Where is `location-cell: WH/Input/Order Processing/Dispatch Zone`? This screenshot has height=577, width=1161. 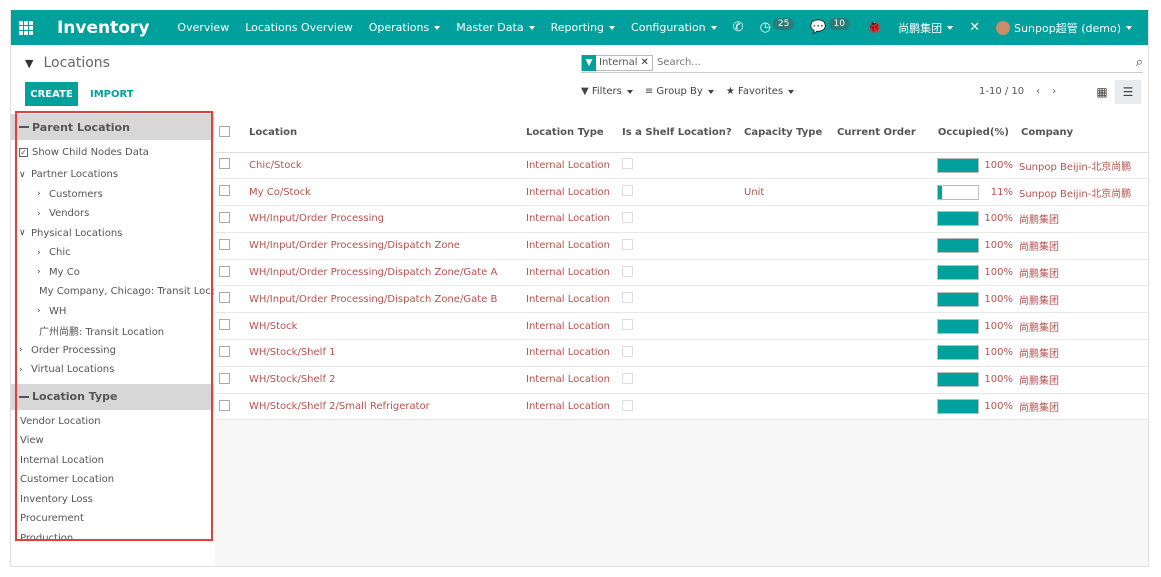
location-cell: WH/Input/Order Processing/Dispatch Zone is located at coordinates (383, 246).